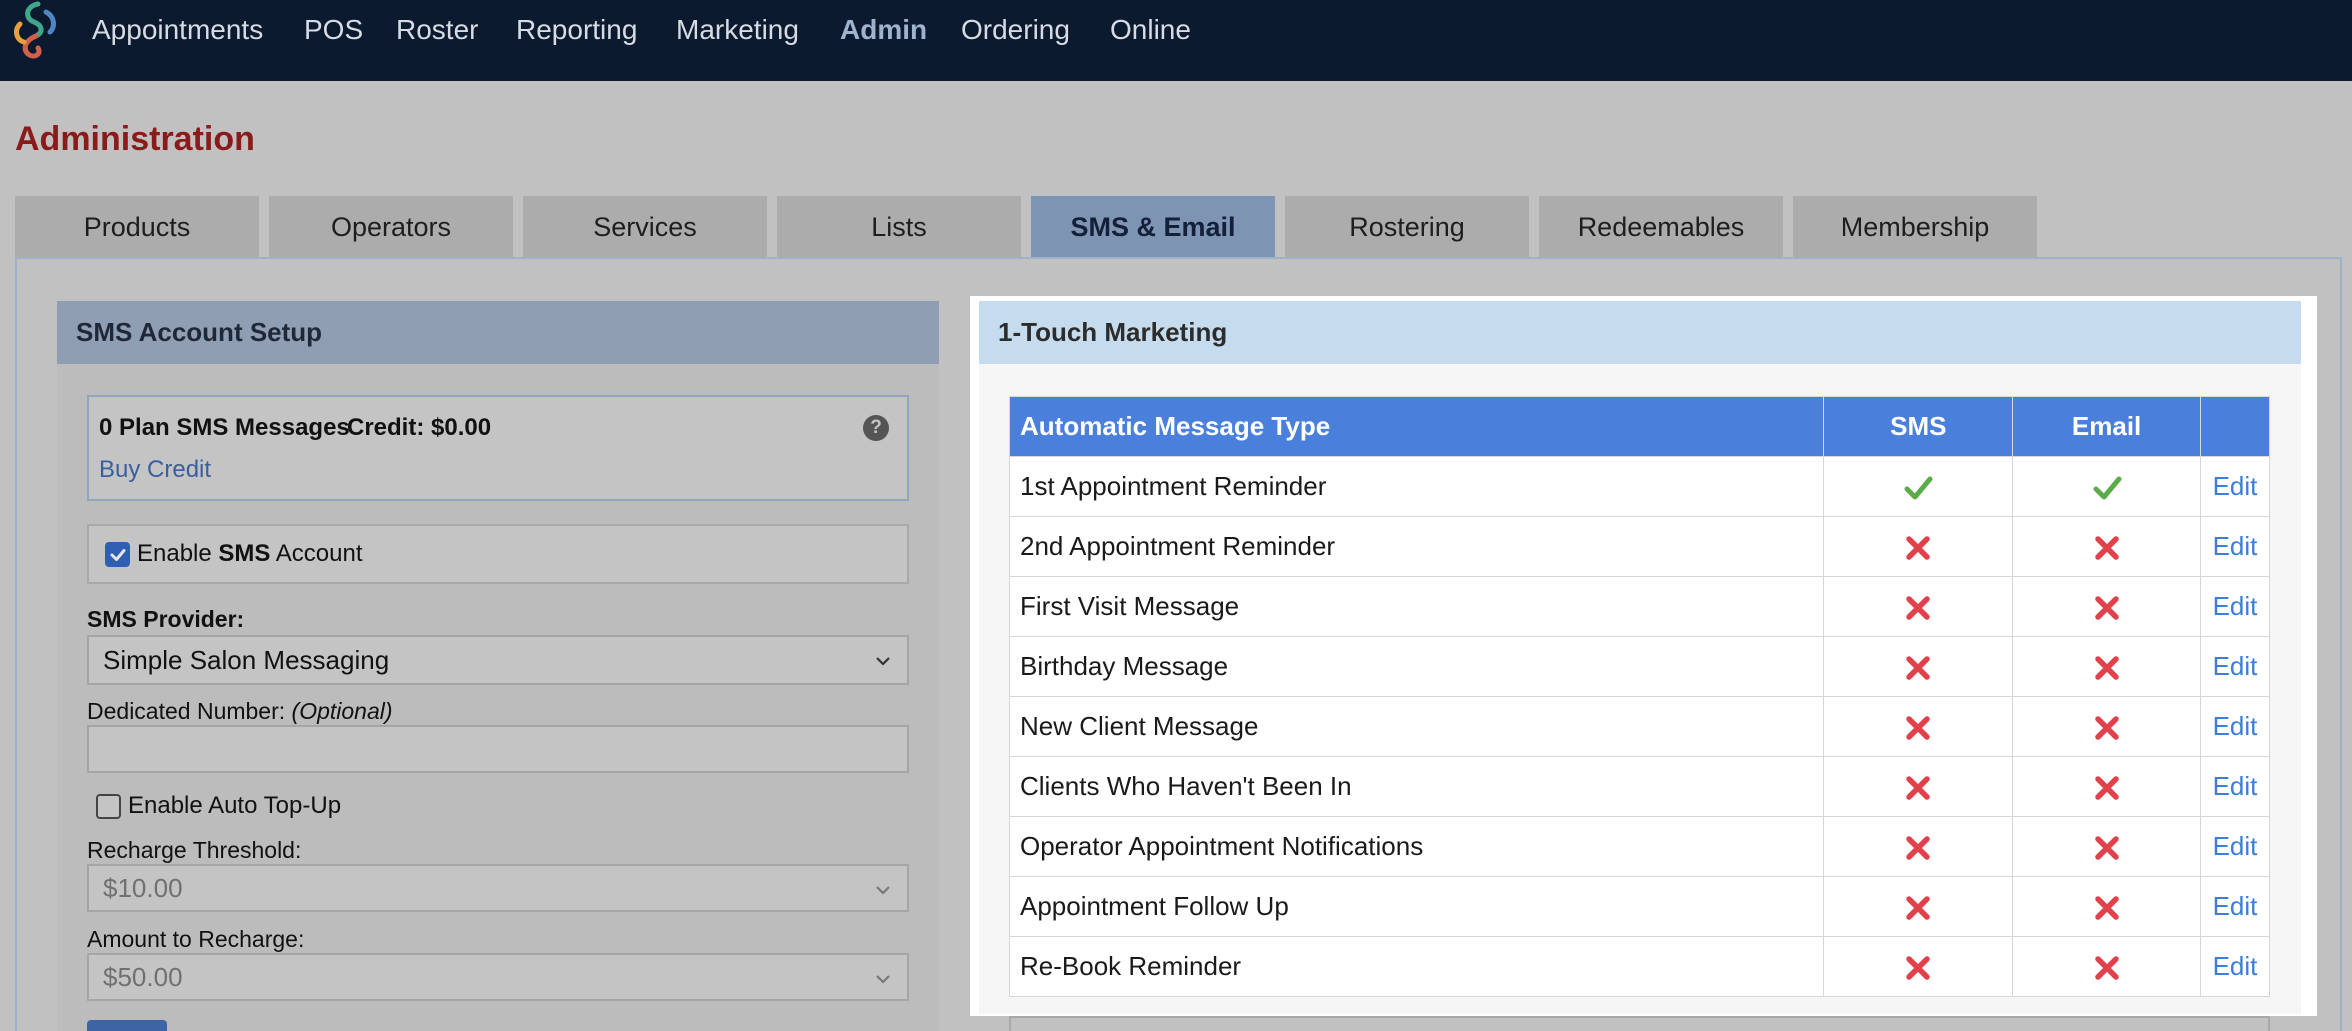  I want to click on amount-to-recharge-label: Amount to Recharge:, so click(196, 939).